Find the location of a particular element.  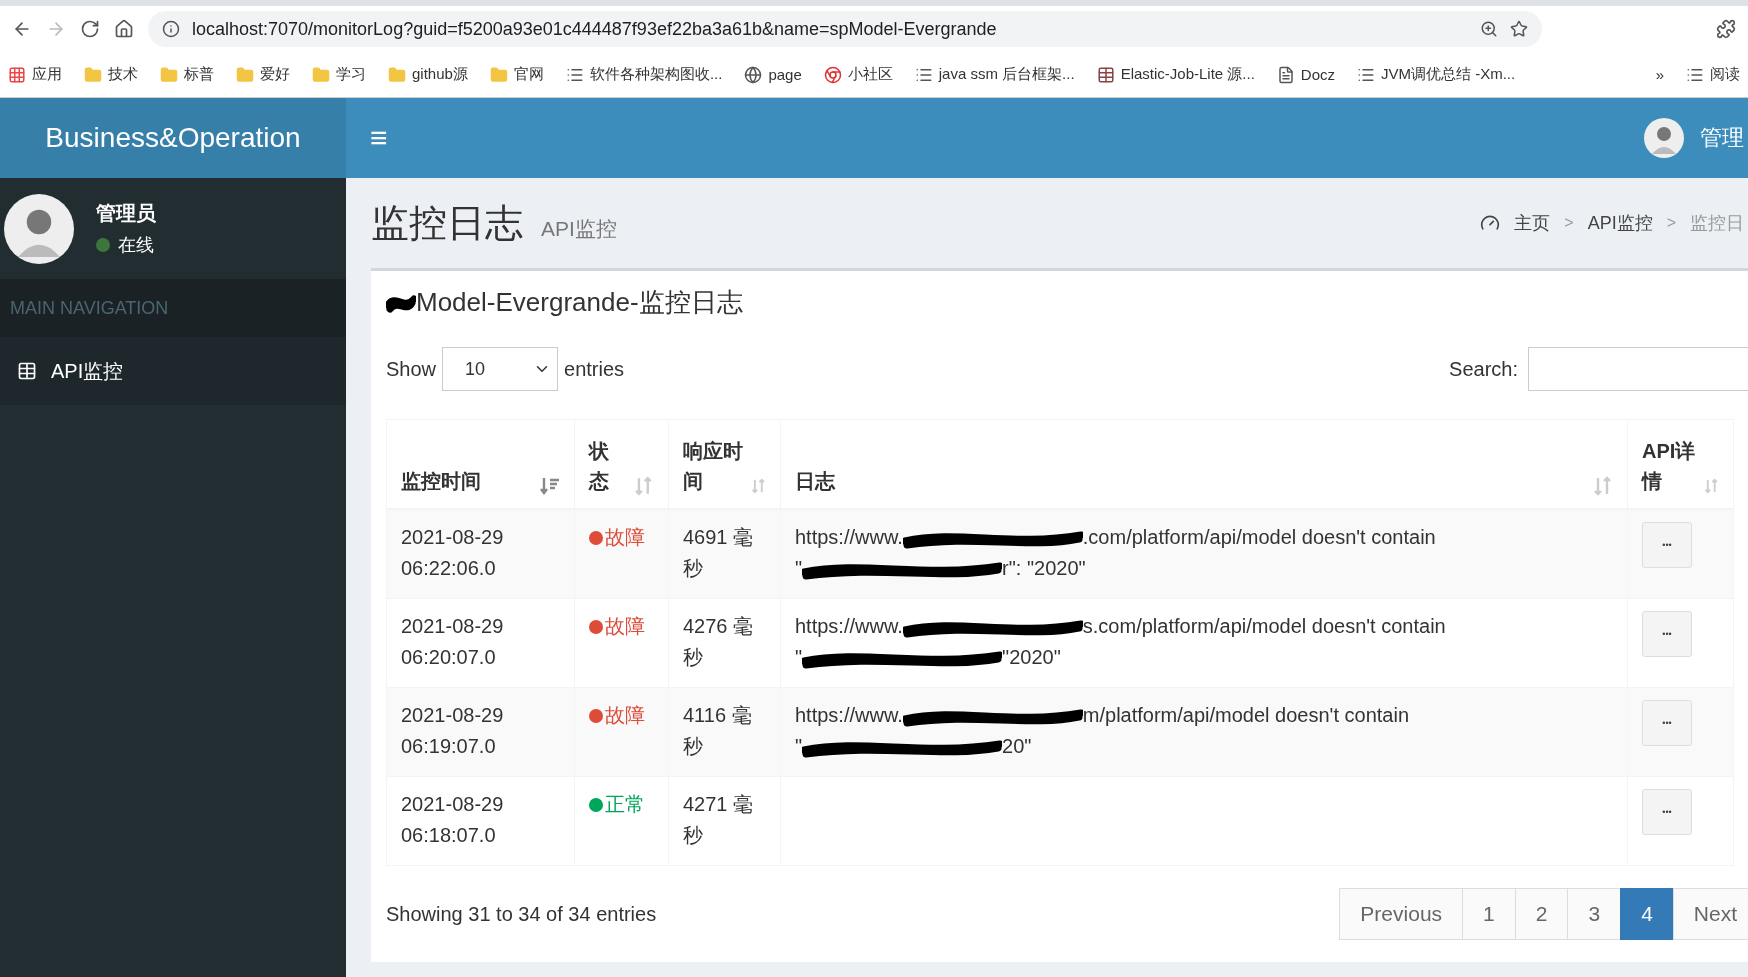

show-label: Show is located at coordinates (411, 369).